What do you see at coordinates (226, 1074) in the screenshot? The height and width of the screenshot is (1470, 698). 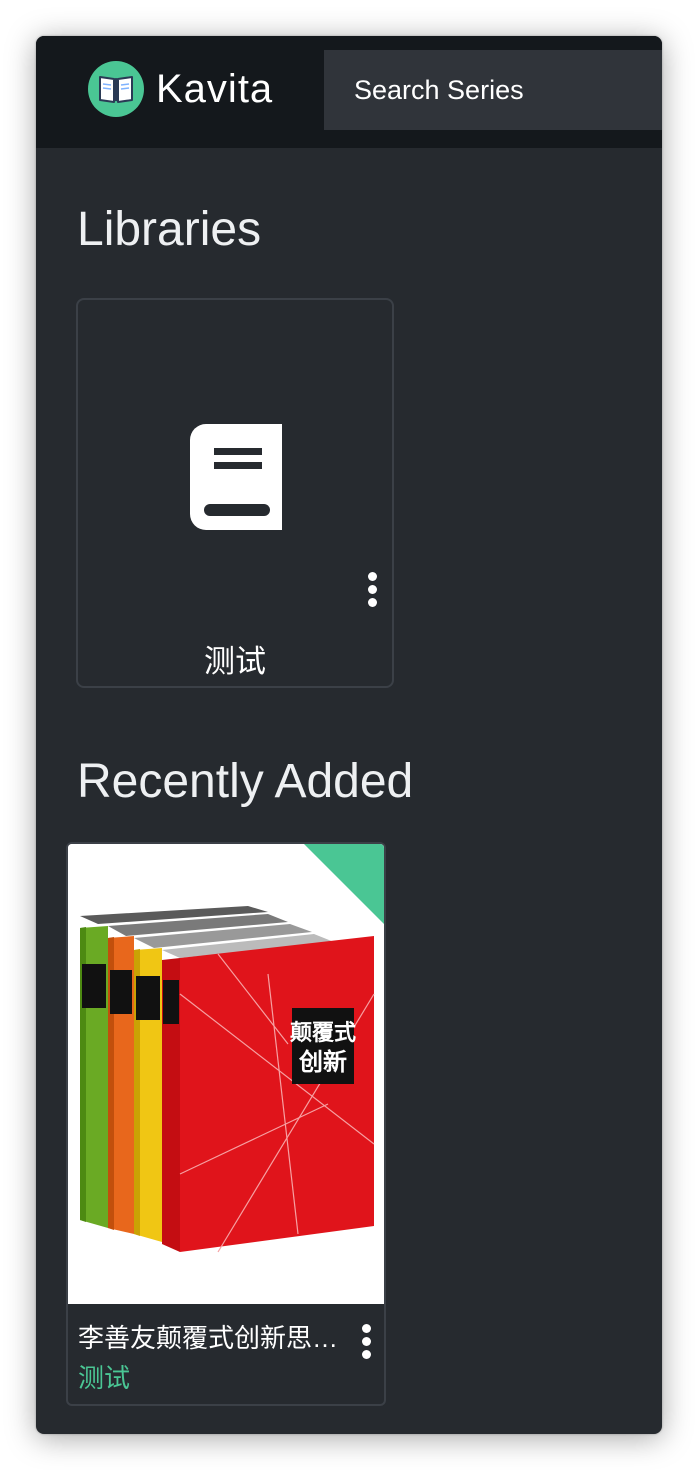 I see `series-cover-image: 颠覆式 创新` at bounding box center [226, 1074].